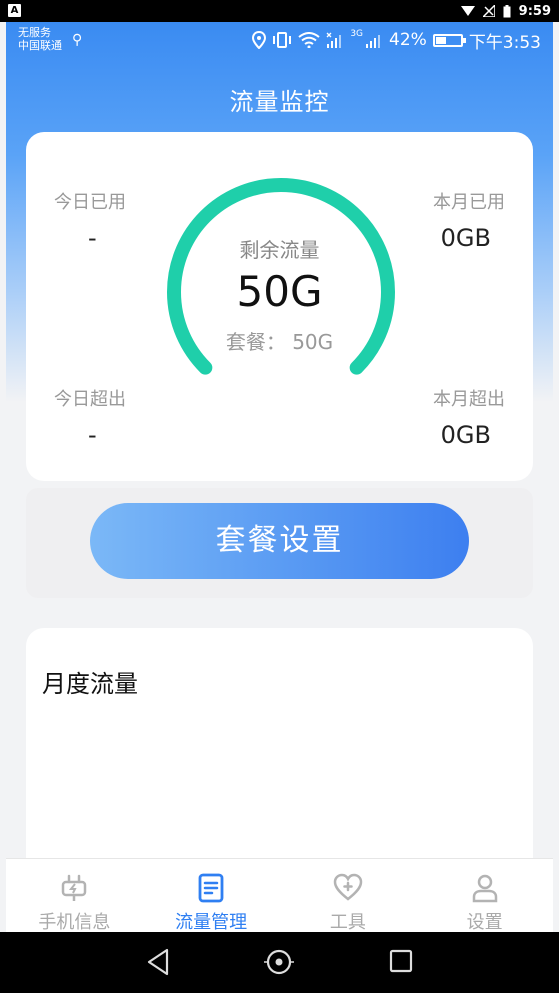  Describe the element at coordinates (92, 435) in the screenshot. I see `today-over-value: -` at that location.